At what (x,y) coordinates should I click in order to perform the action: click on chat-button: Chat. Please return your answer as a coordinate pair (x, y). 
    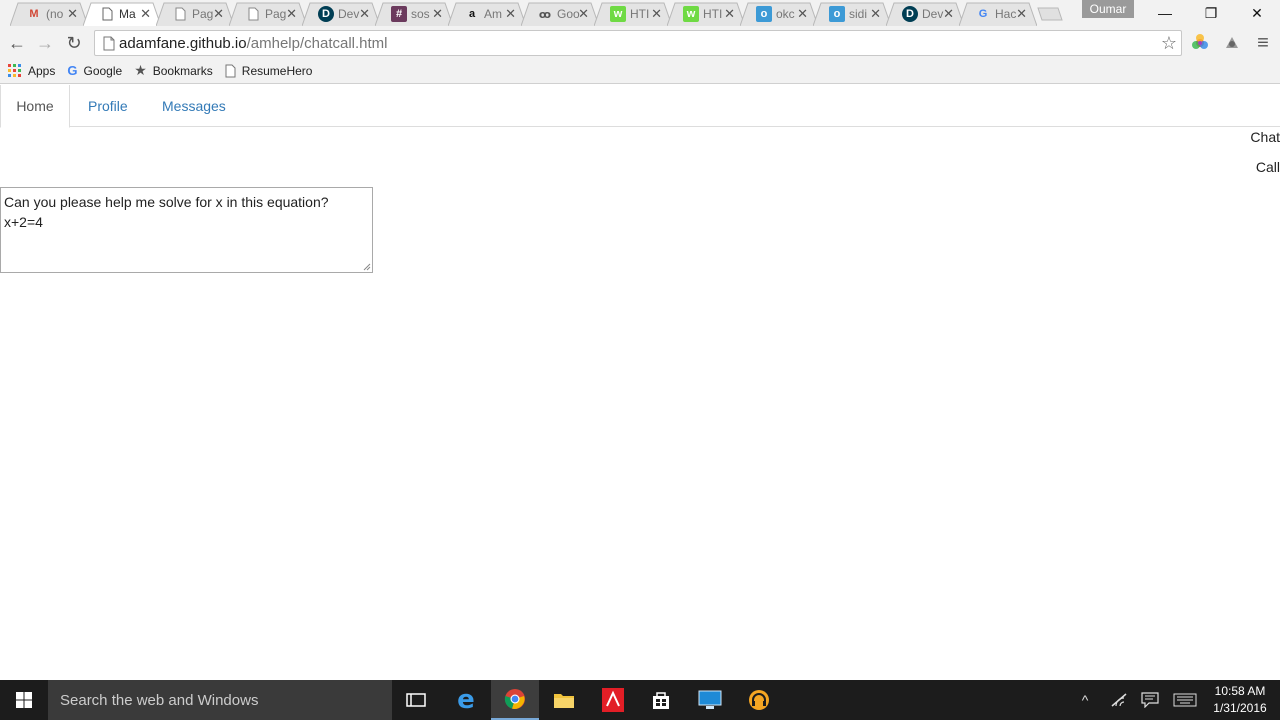
    Looking at the image, I should click on (1265, 137).